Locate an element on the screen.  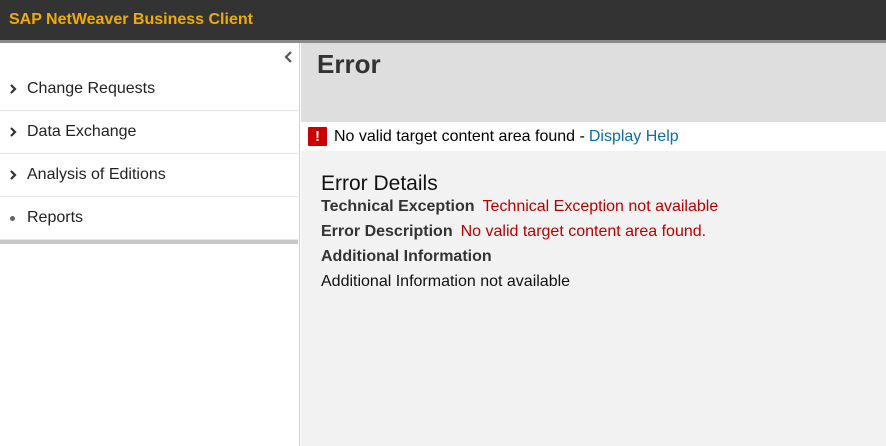
additional-info-label-row: Additional Information is located at coordinates (519, 260).